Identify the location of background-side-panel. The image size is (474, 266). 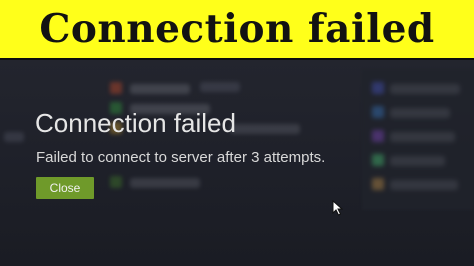
(418, 140).